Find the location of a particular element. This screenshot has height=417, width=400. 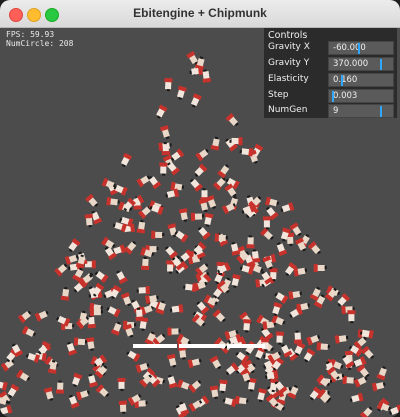

gravity-x-slider: -60.000 is located at coordinates (361, 48).